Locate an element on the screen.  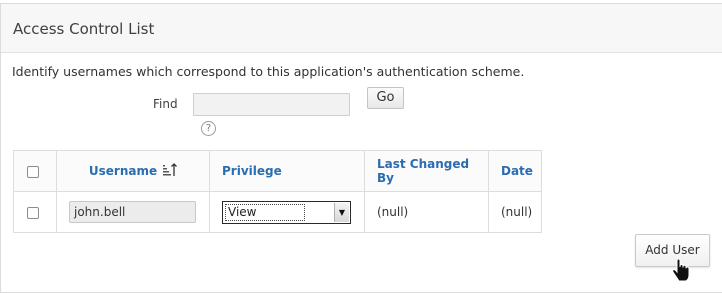
username-header: Username is located at coordinates (133, 171).